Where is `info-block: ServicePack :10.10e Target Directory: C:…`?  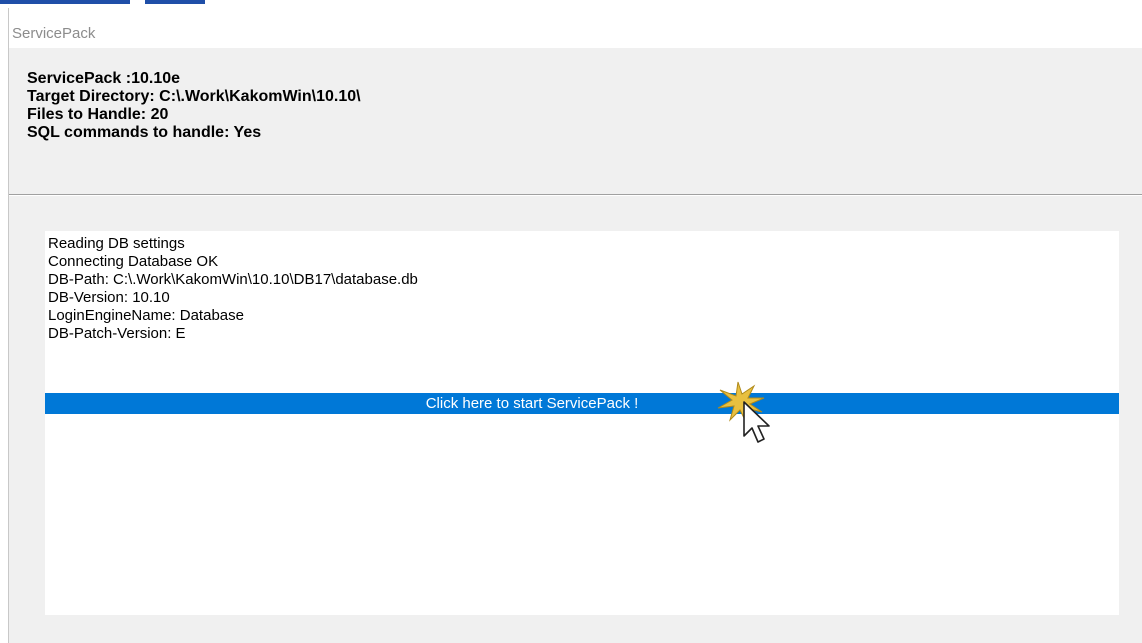 info-block: ServicePack :10.10e Target Directory: C:… is located at coordinates (194, 106).